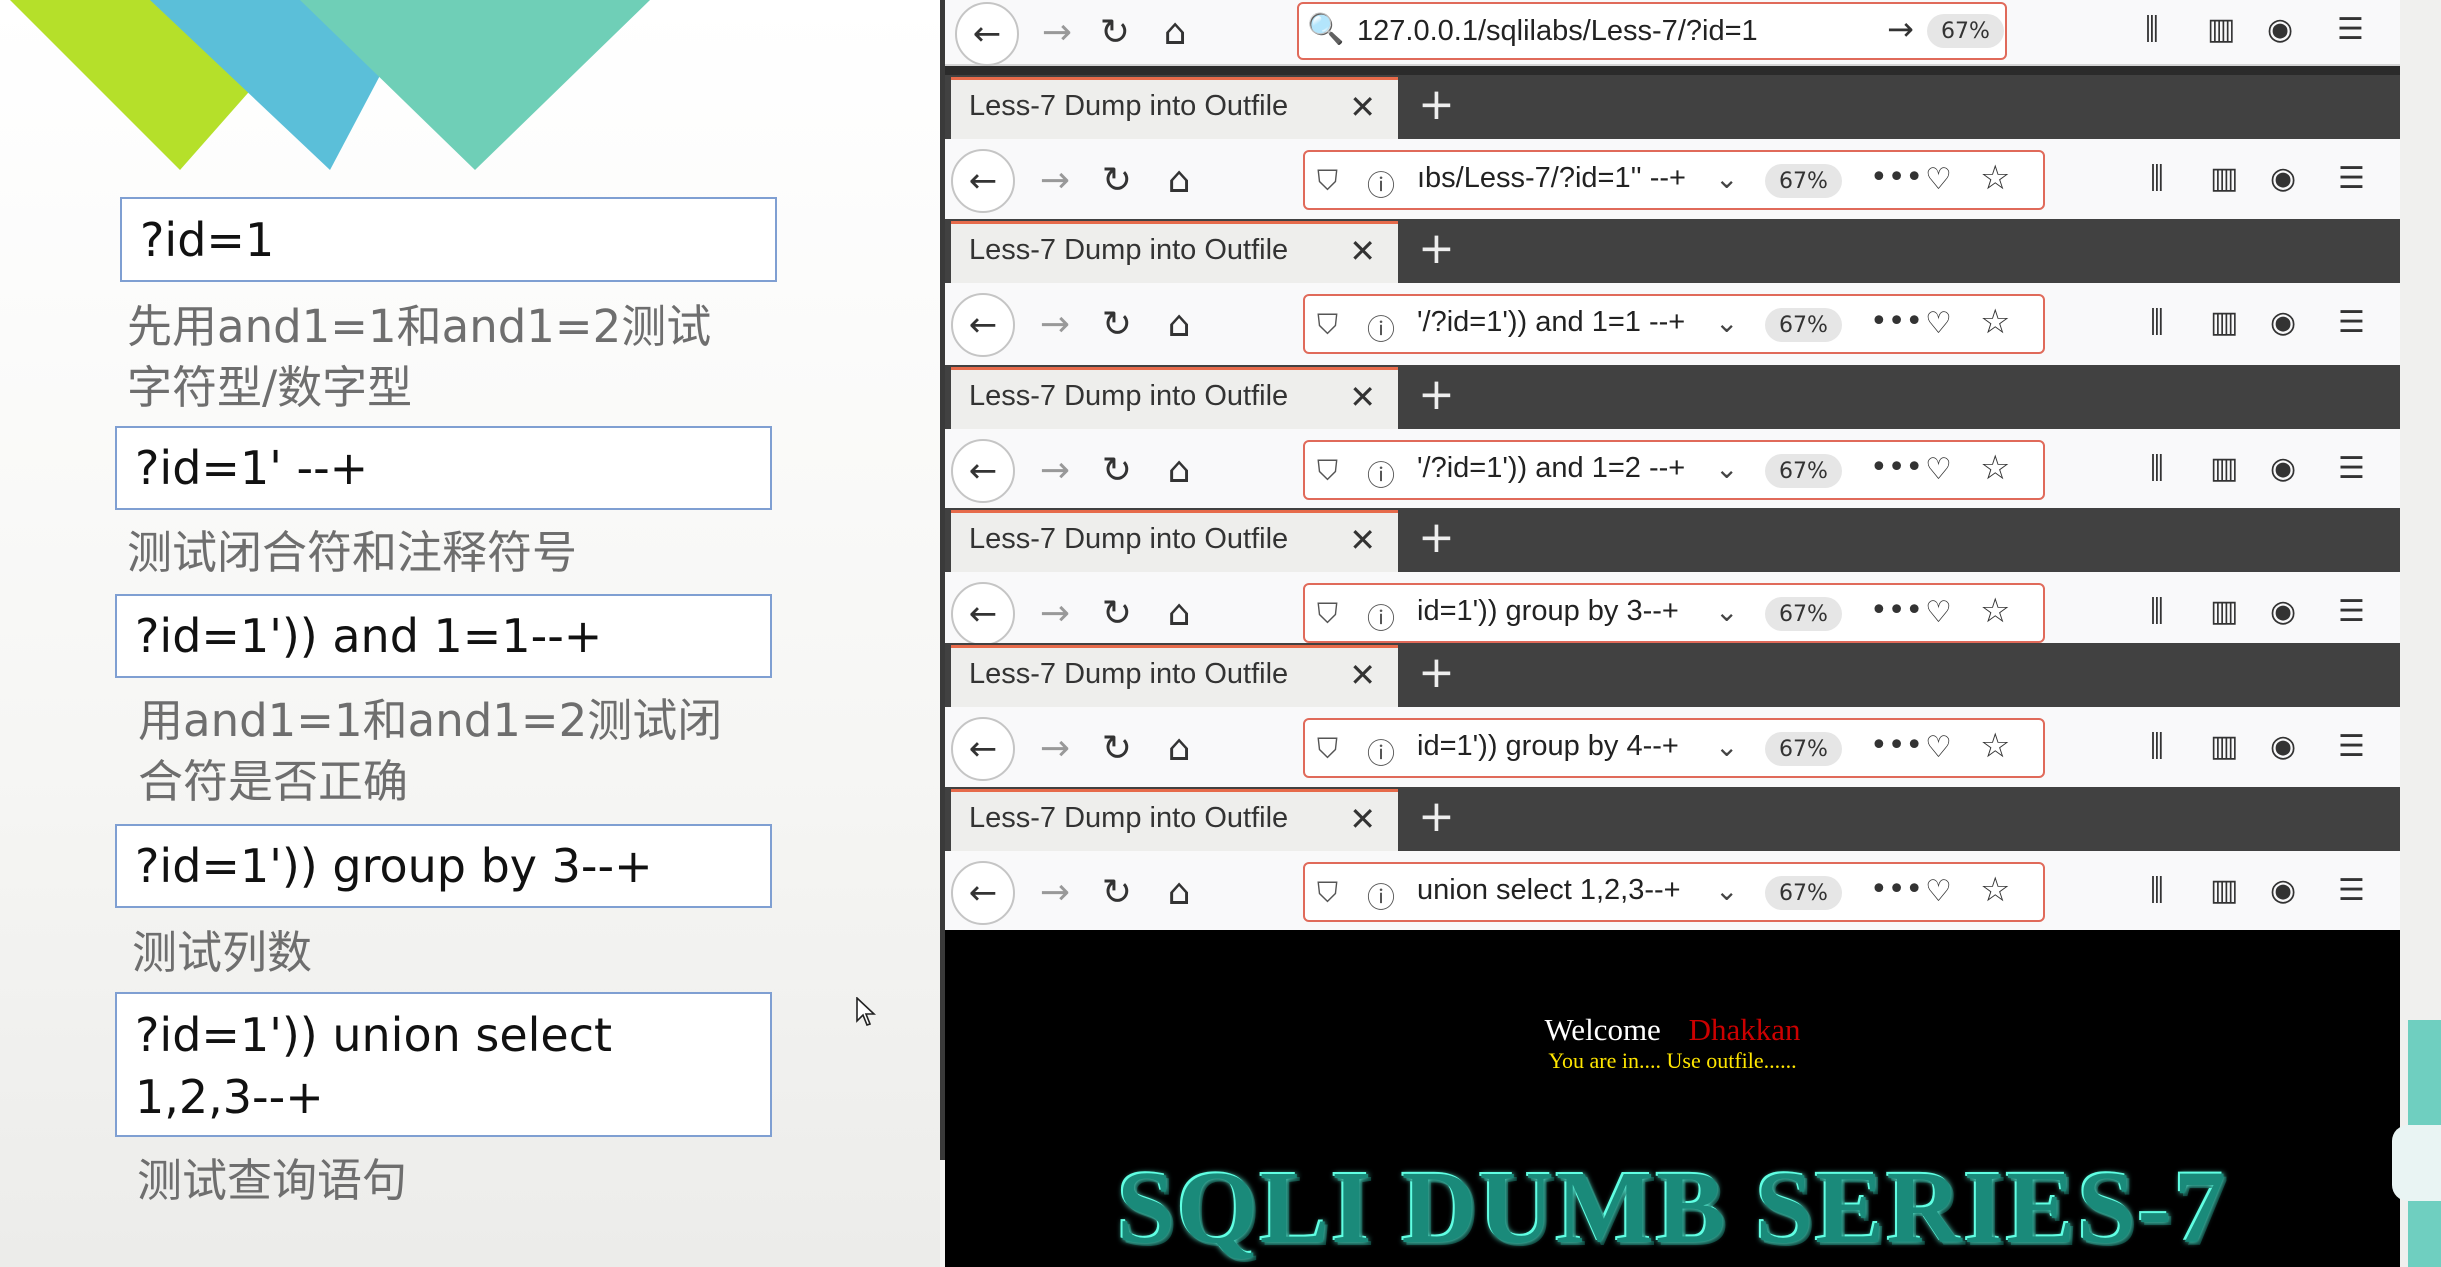 The height and width of the screenshot is (1267, 2441). Describe the element at coordinates (1549, 890) in the screenshot. I see `url-text: union select 1,2,3--+` at that location.